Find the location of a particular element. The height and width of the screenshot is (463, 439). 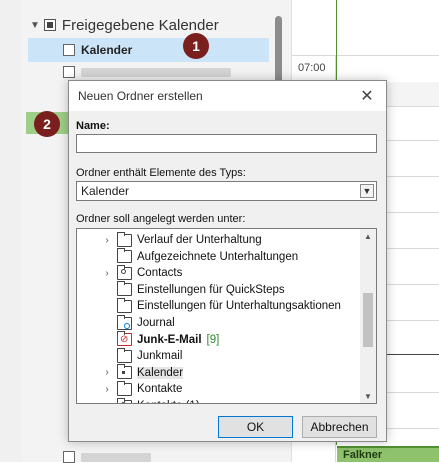

tree-item-label: Kontakte is located at coordinates (160, 389).